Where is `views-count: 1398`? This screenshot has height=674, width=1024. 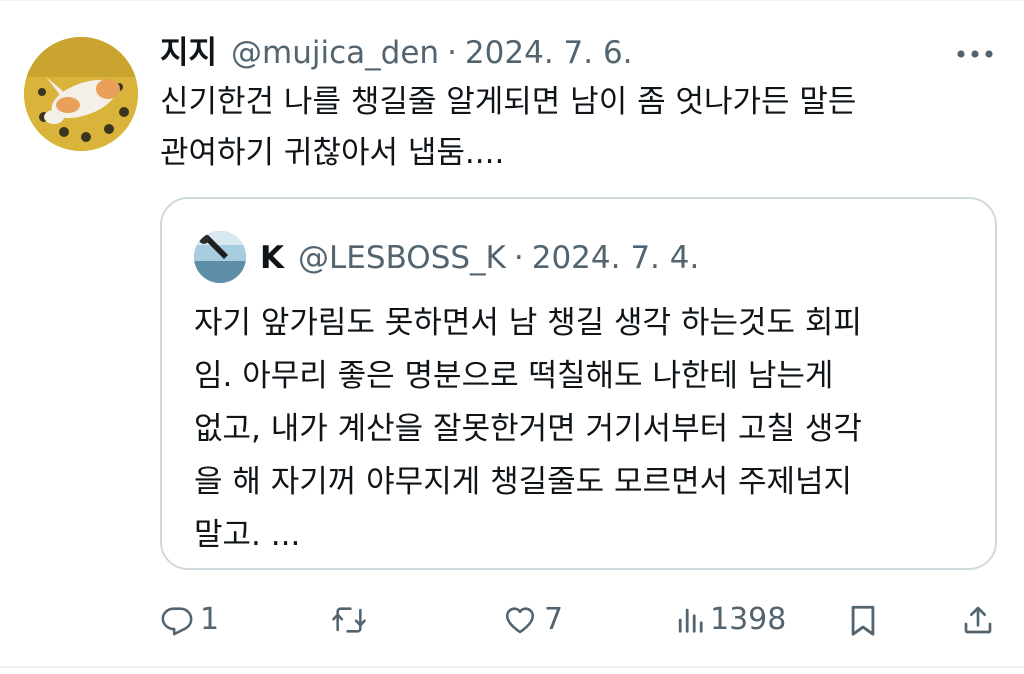
views-count: 1398 is located at coordinates (748, 619).